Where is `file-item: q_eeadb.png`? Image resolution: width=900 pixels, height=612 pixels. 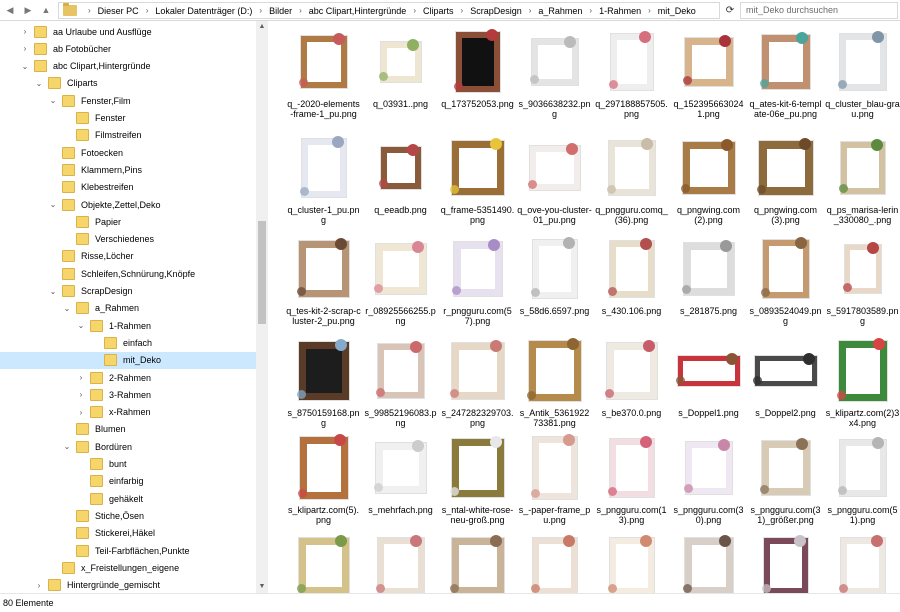 file-item: q_eeadb.png is located at coordinates (400, 184).